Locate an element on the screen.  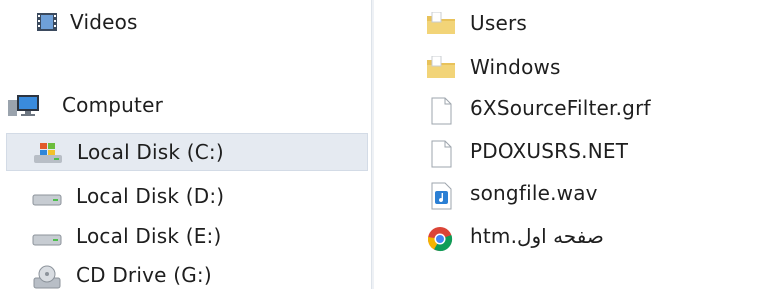
chrome-html-icon is located at coordinates (441, 238).